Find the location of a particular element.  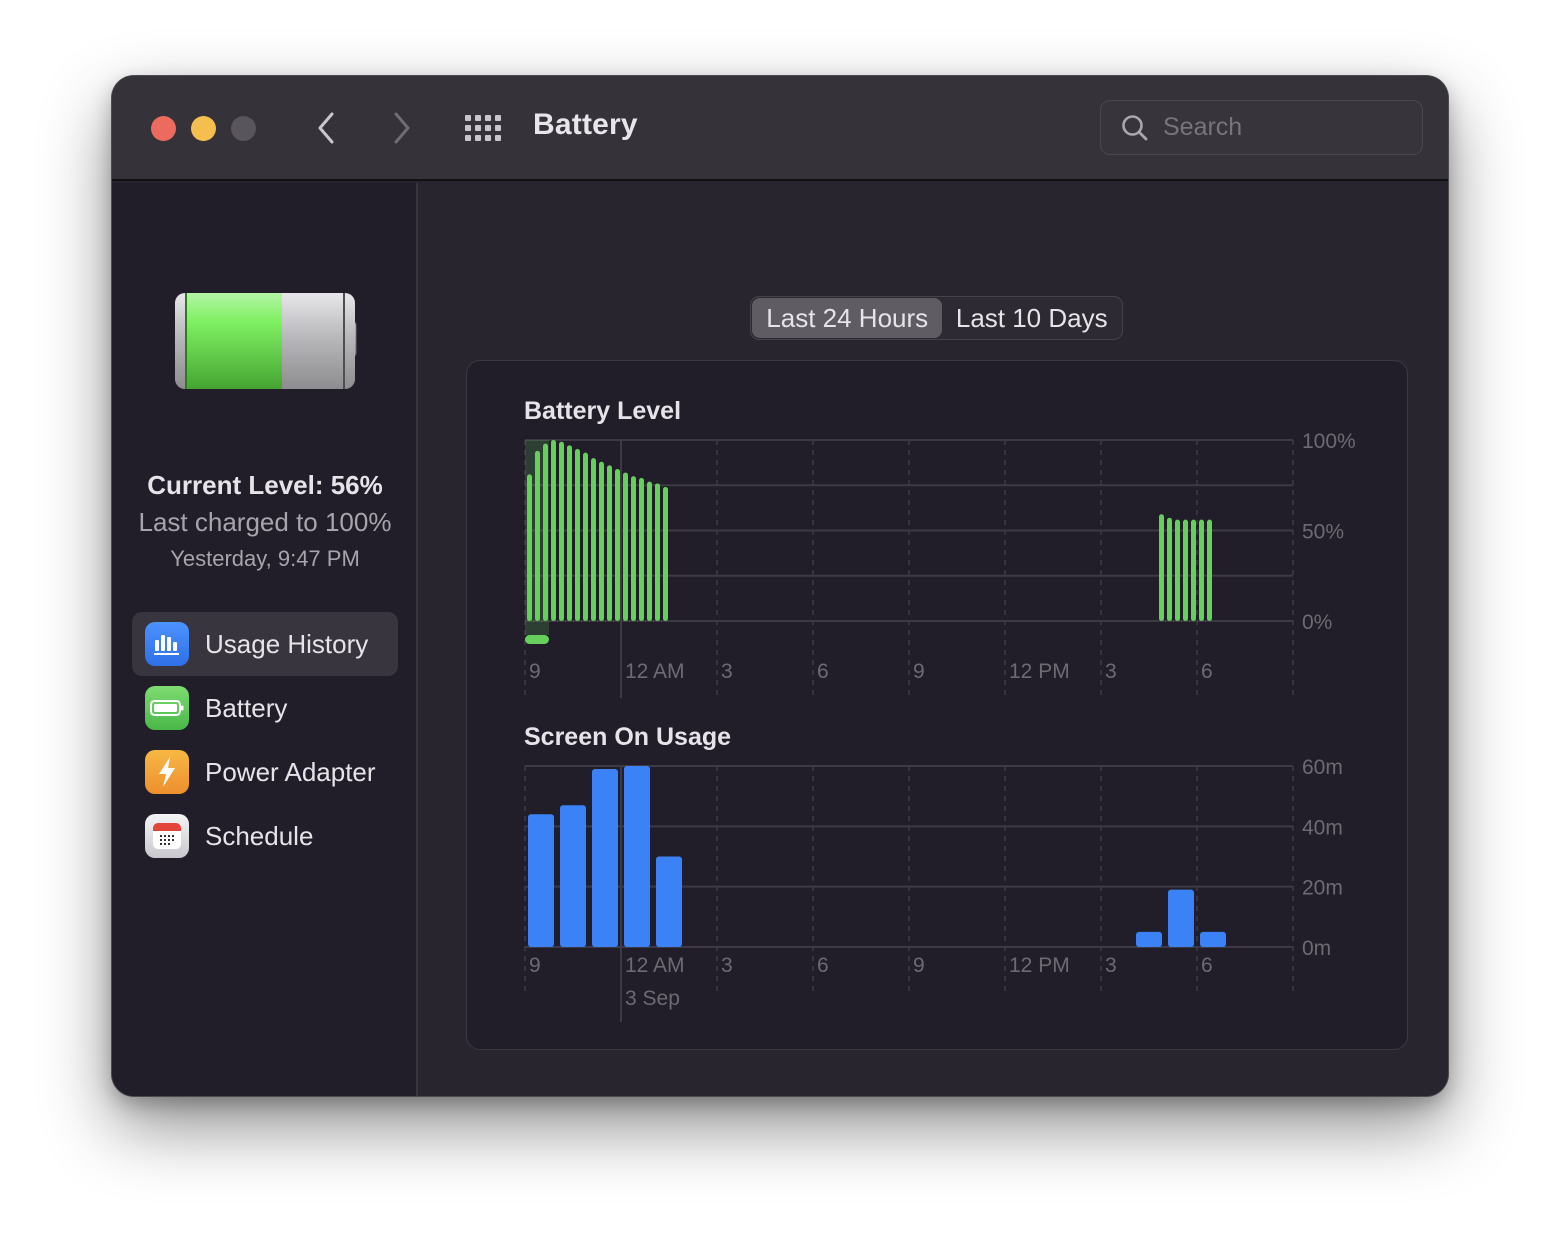

show-all-grid-icon is located at coordinates (483, 128).